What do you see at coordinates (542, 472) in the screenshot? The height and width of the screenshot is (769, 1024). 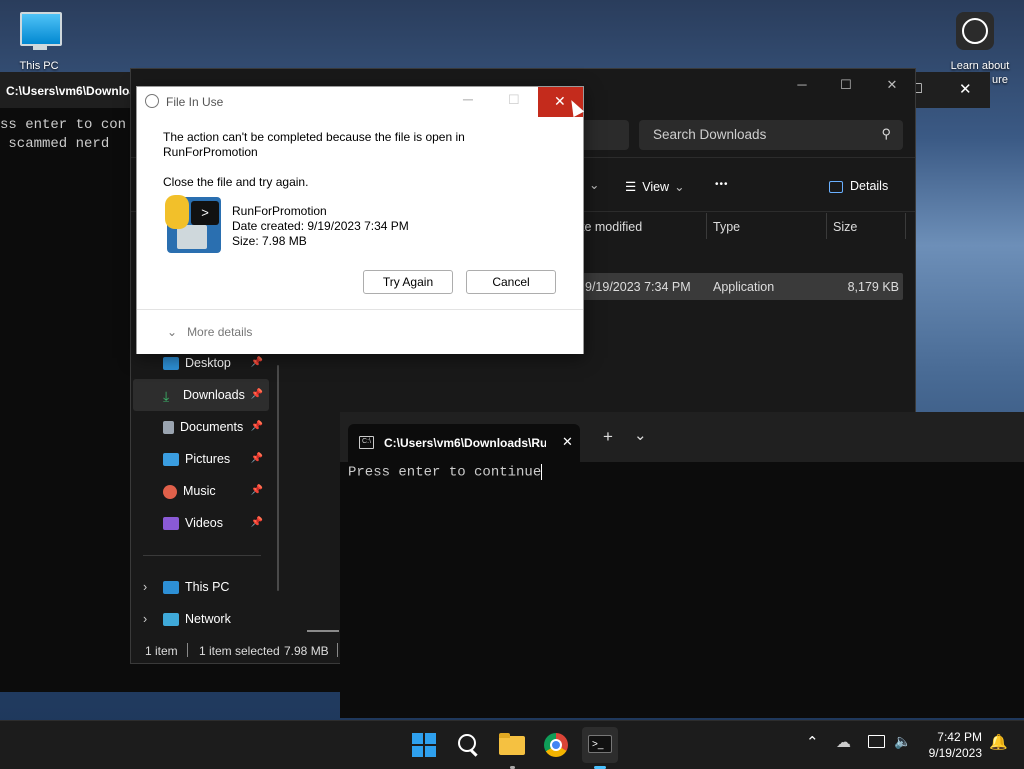 I see `text-cursor` at bounding box center [542, 472].